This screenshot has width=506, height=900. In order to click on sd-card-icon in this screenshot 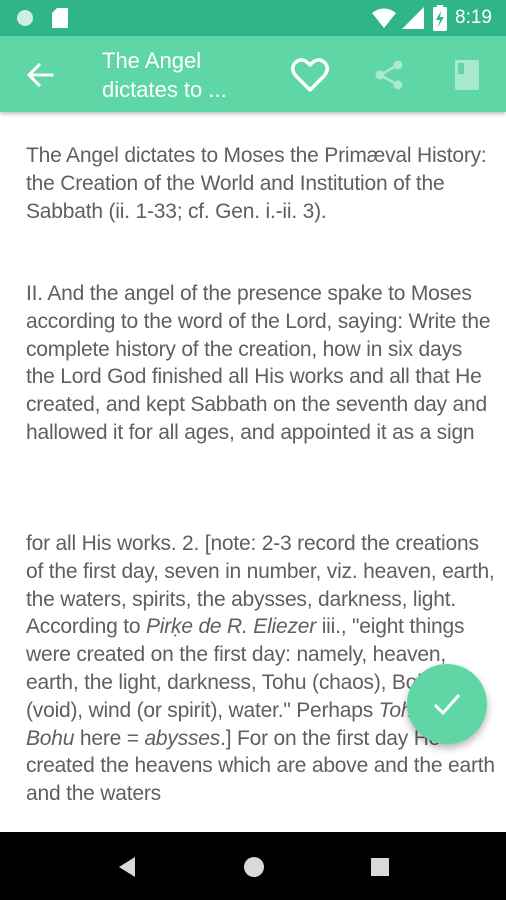, I will do `click(60, 18)`.